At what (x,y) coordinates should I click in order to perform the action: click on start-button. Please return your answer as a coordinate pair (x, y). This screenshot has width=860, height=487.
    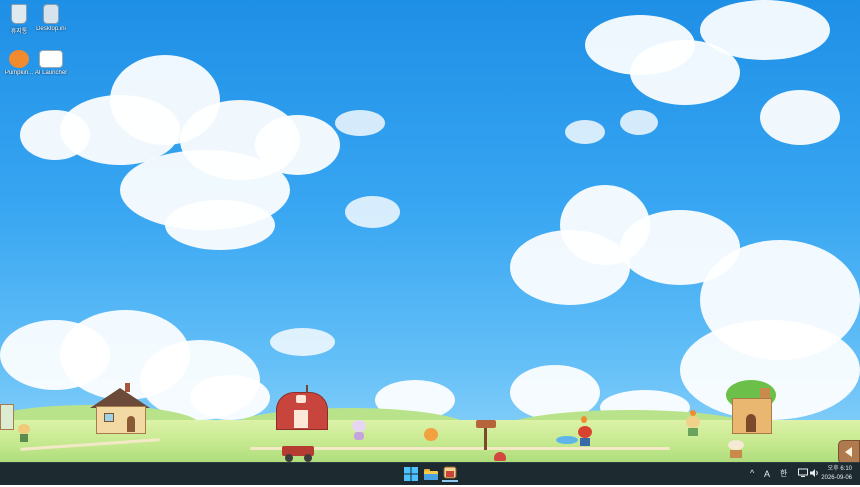
    Looking at the image, I should click on (411, 474).